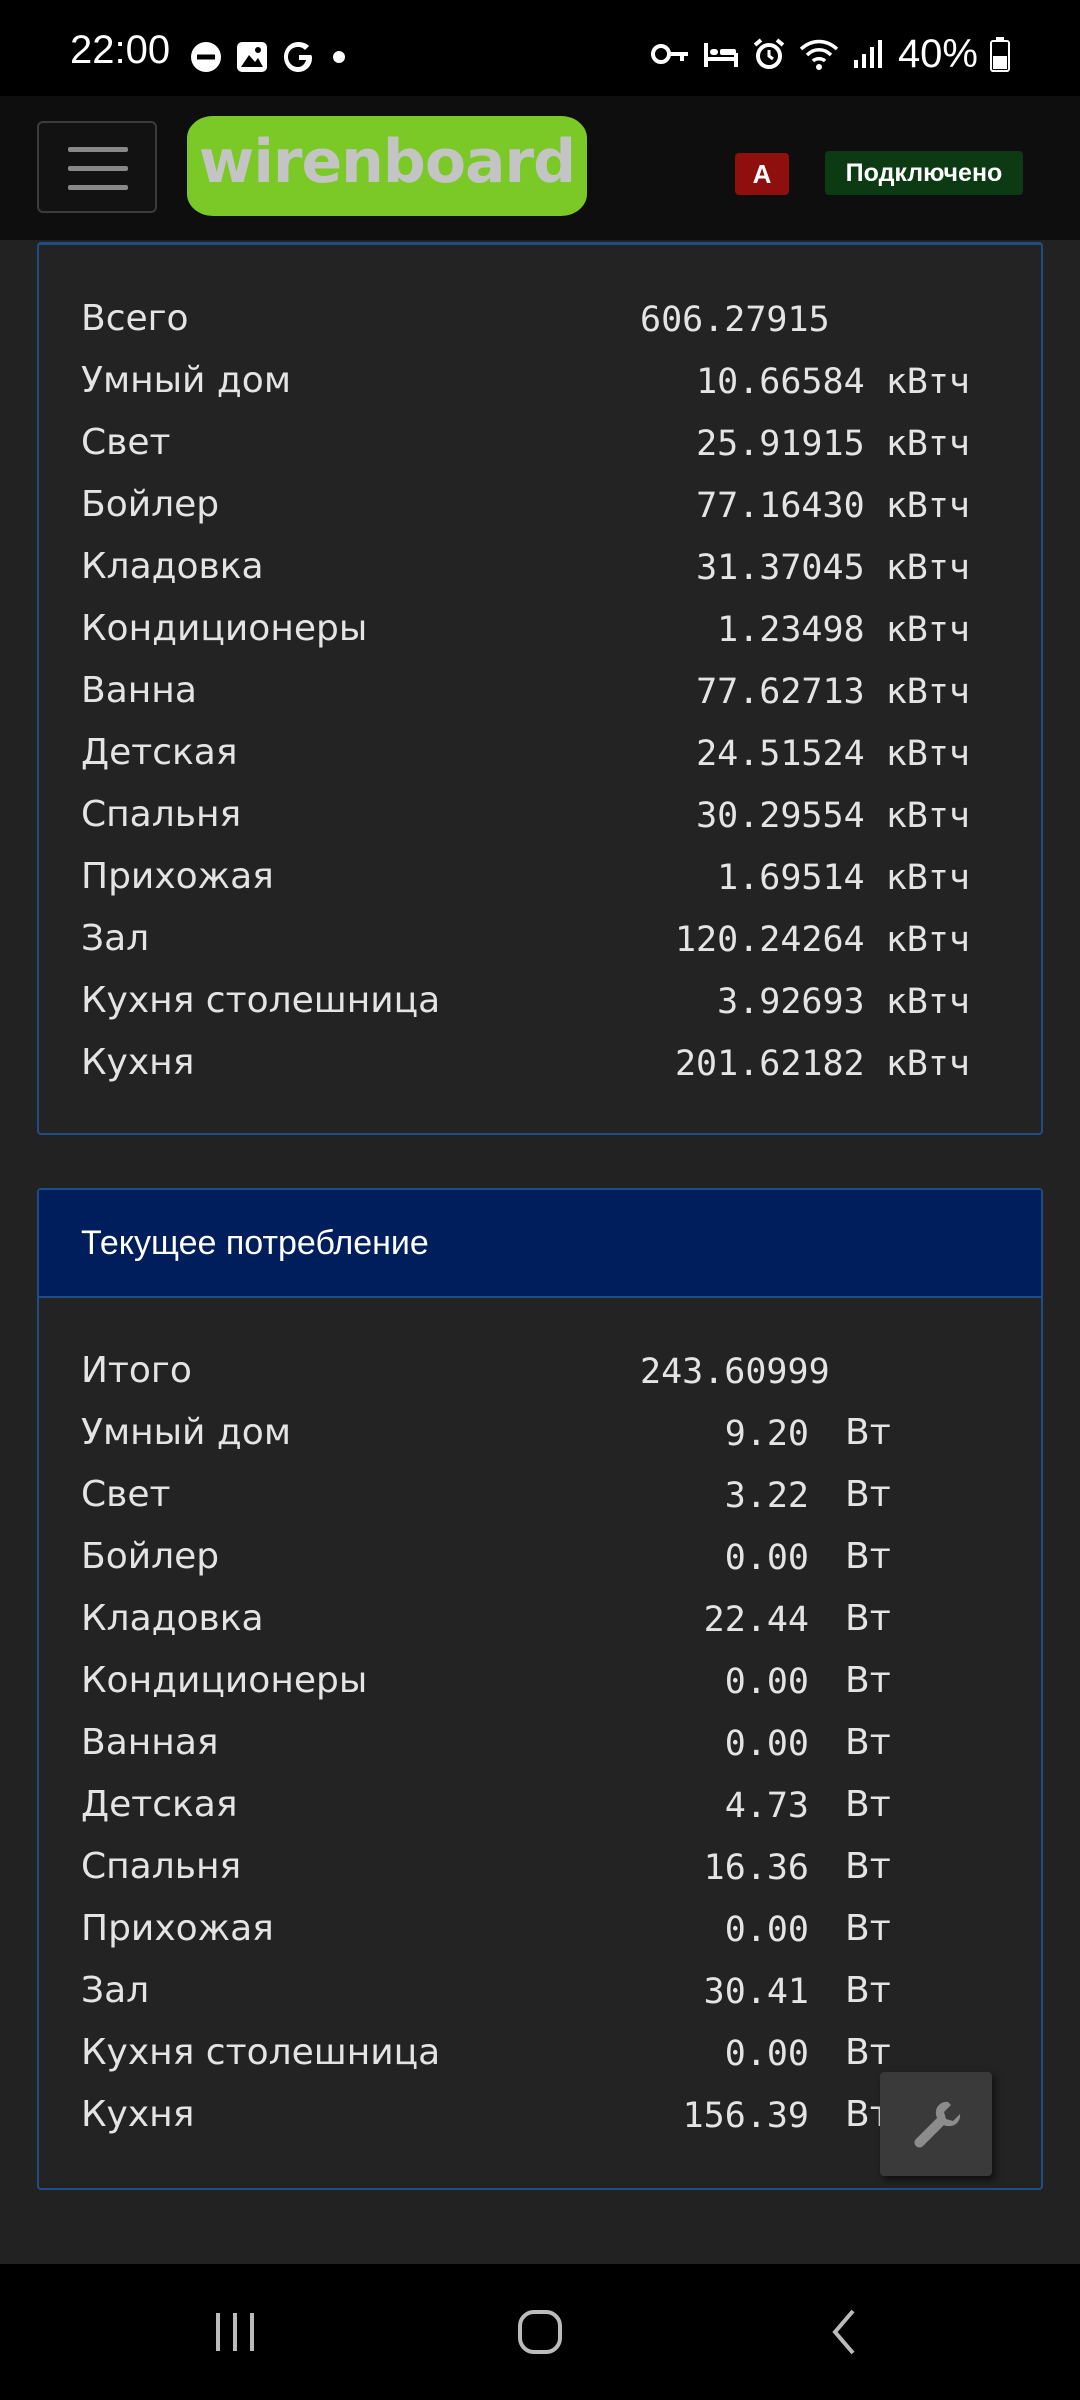  Describe the element at coordinates (540, 1807) in the screenshot. I see `power-row: Детская 4.73 Вт` at that location.